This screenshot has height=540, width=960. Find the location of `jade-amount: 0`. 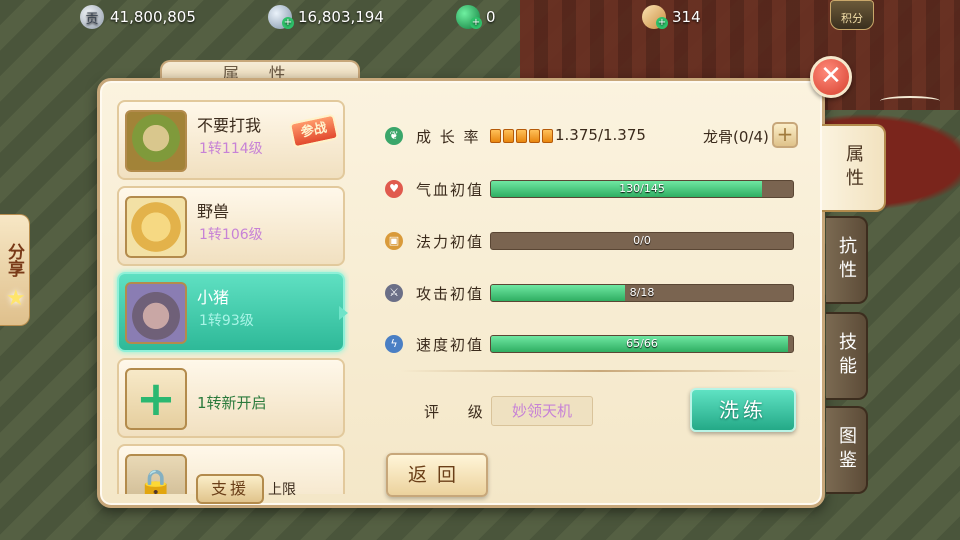

jade-amount: 0 is located at coordinates (491, 17).